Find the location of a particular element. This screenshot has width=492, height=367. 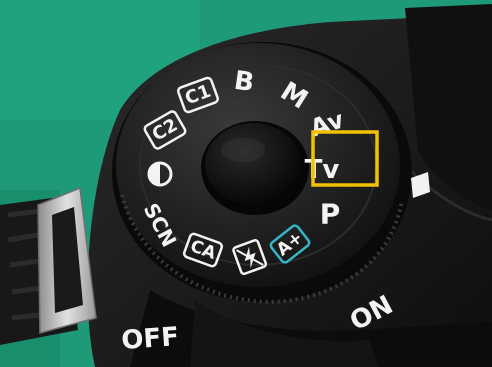

dial-mode-label: Tv is located at coordinates (322, 170).